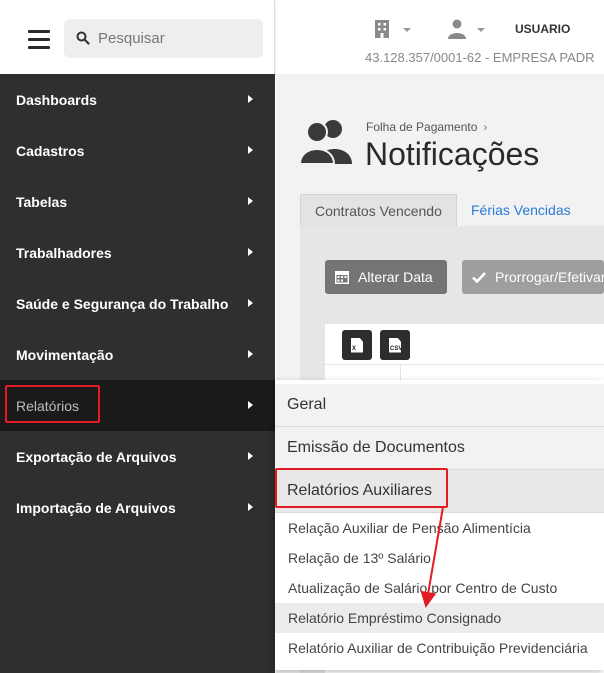  Describe the element at coordinates (395, 618) in the screenshot. I see `menu-item-label: Relatório Empréstimo Consignado` at that location.